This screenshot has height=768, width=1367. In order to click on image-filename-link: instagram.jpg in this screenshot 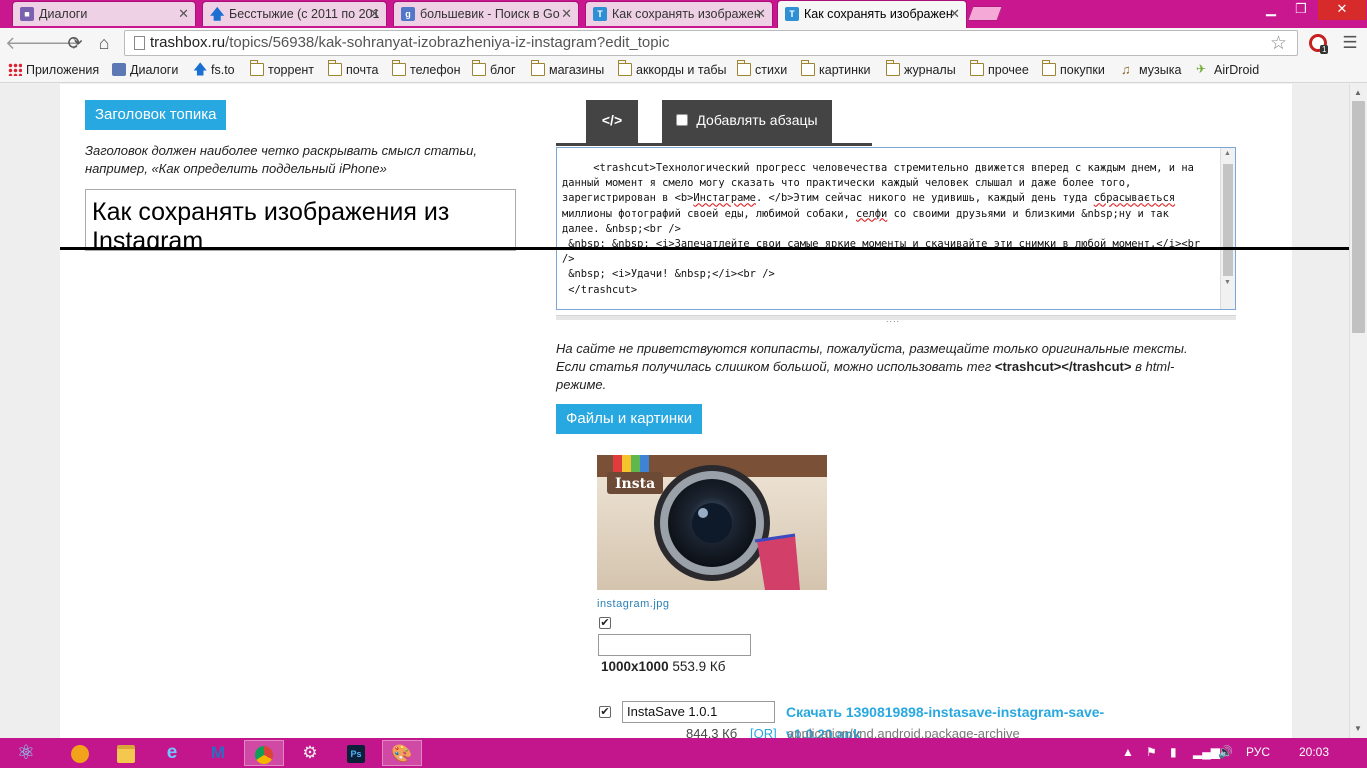, I will do `click(633, 604)`.